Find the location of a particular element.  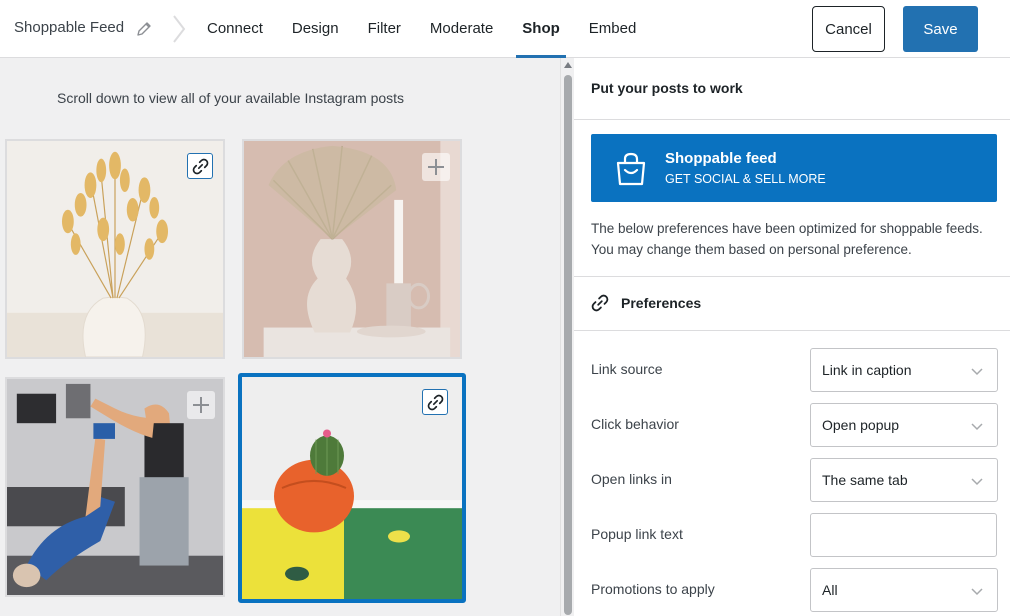

banner-title: Shoppable feed is located at coordinates (721, 158).